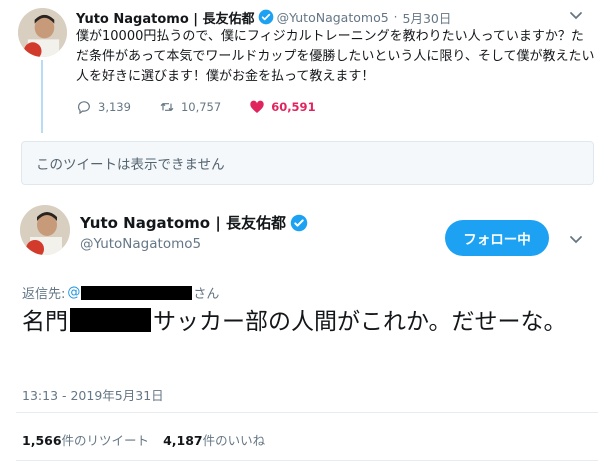  Describe the element at coordinates (201, 107) in the screenshot. I see `retweet-count: 10,757` at that location.